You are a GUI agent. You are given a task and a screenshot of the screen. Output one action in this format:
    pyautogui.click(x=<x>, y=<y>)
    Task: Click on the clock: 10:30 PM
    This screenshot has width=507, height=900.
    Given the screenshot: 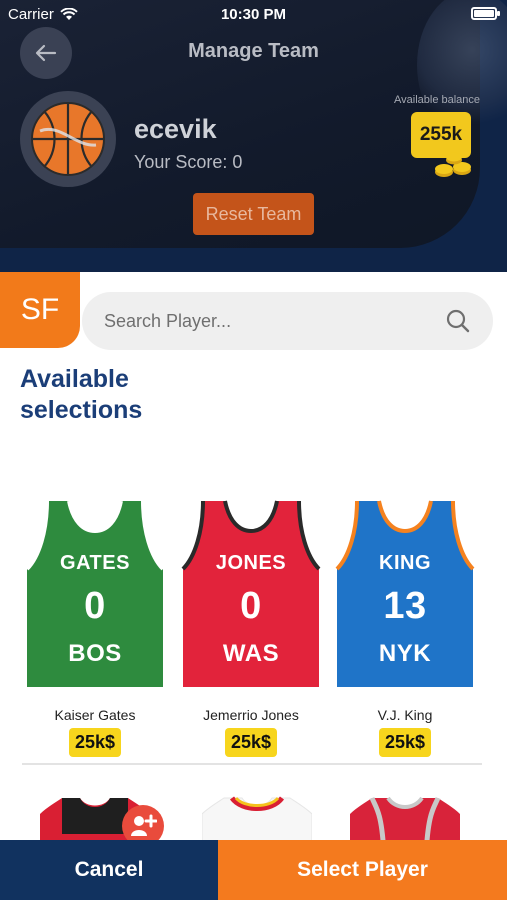 What is the action you would take?
    pyautogui.click(x=253, y=14)
    